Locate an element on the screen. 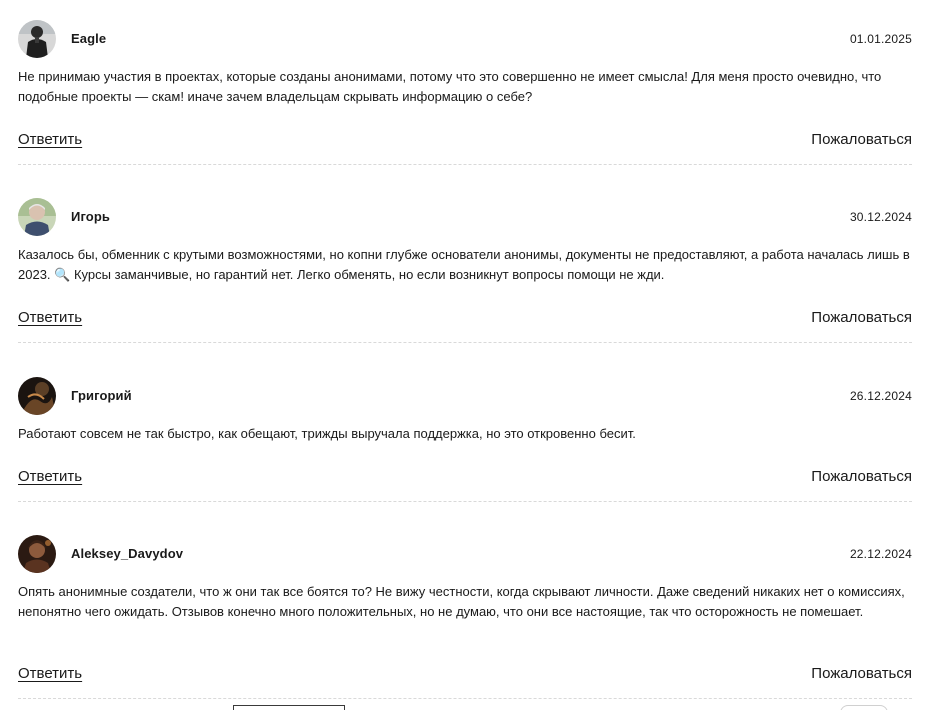 This screenshot has width=932, height=710. comment-author: Игорь is located at coordinates (90, 216).